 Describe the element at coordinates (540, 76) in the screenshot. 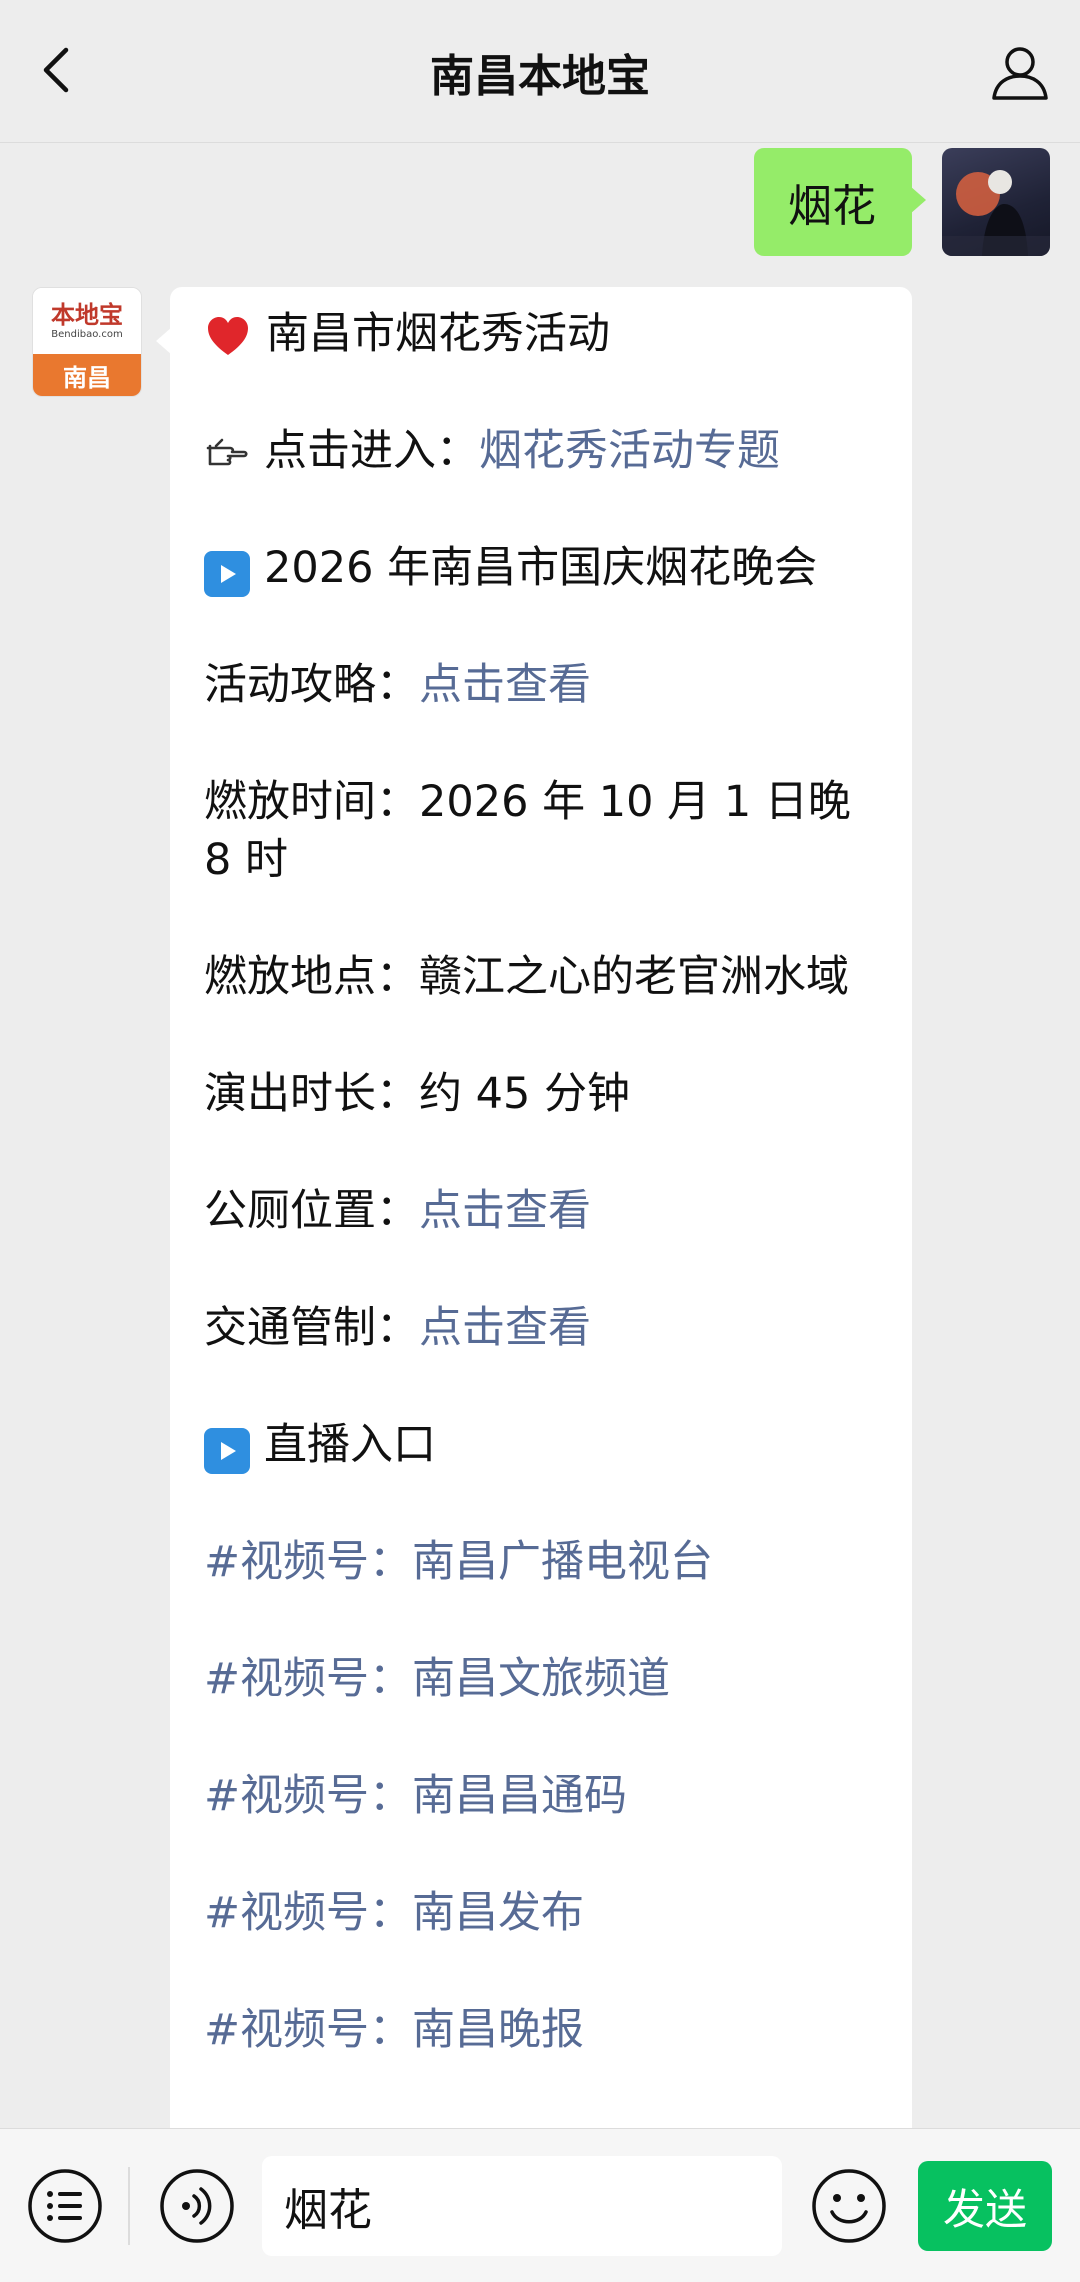

I see `page-title: 南昌本地宝` at that location.